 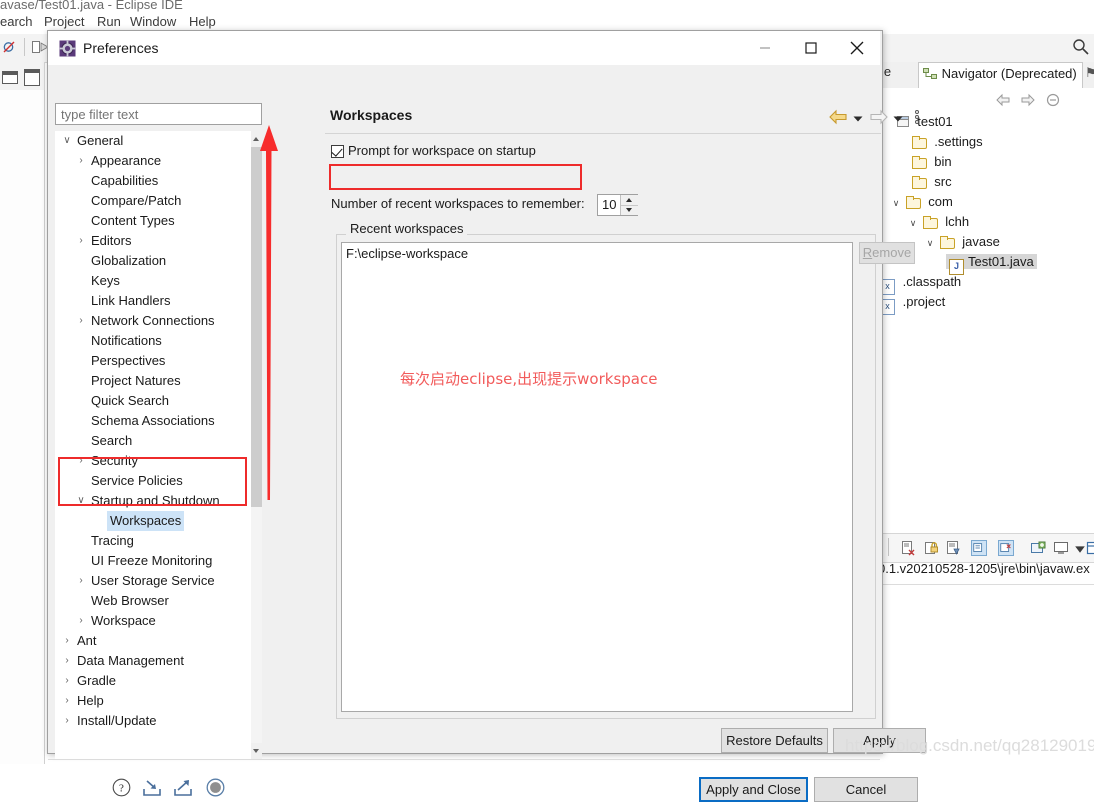 What do you see at coordinates (987, 584) in the screenshot?
I see `console-divider` at bounding box center [987, 584].